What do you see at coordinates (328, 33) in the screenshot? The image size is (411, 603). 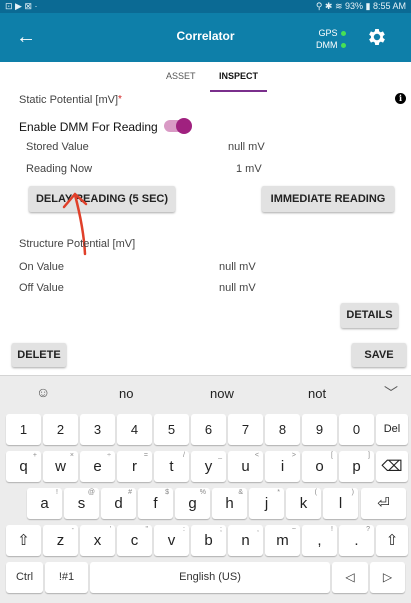 I see `gps-label: GPS` at bounding box center [328, 33].